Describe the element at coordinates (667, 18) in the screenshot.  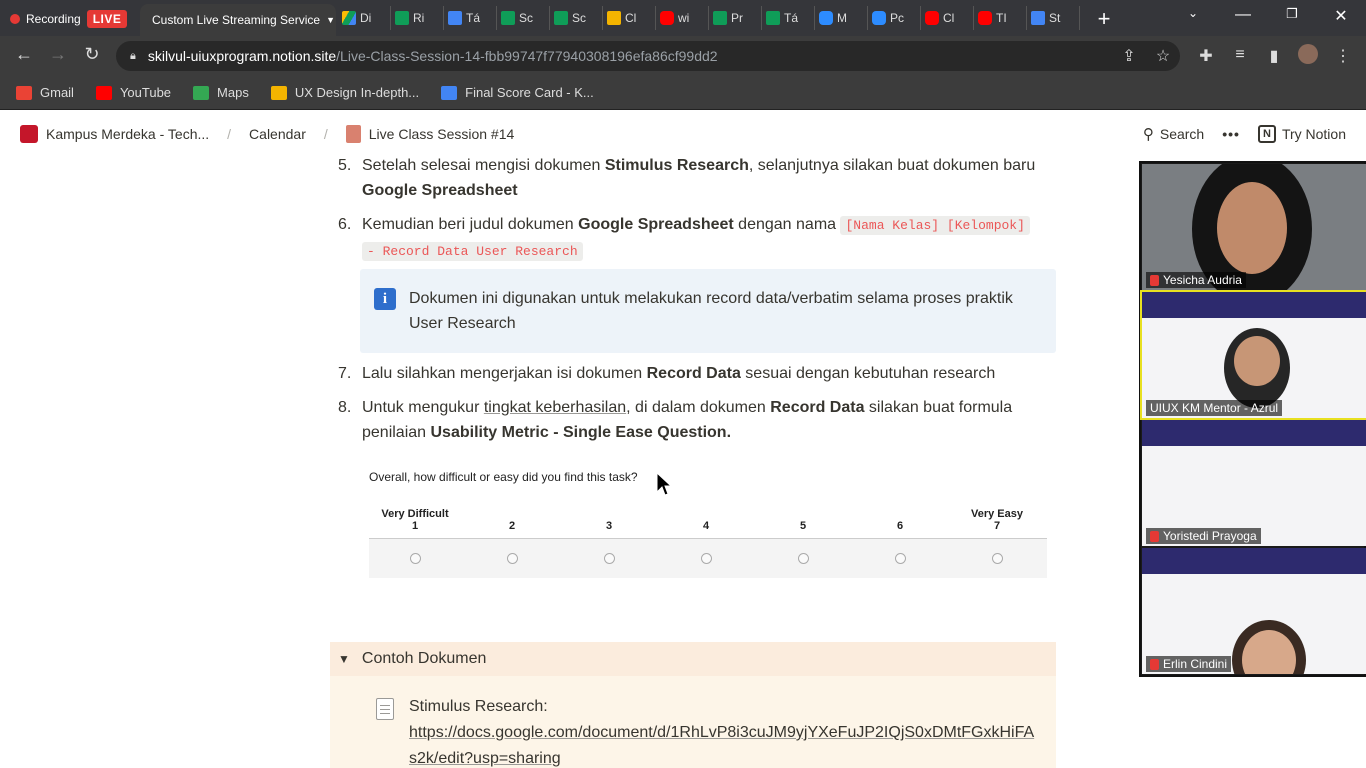
I see `youtube-icon` at that location.